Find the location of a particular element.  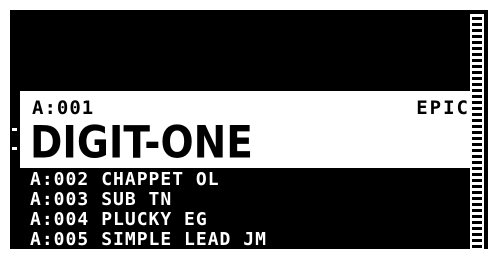

preset-code: A:003 is located at coordinates (60, 199).